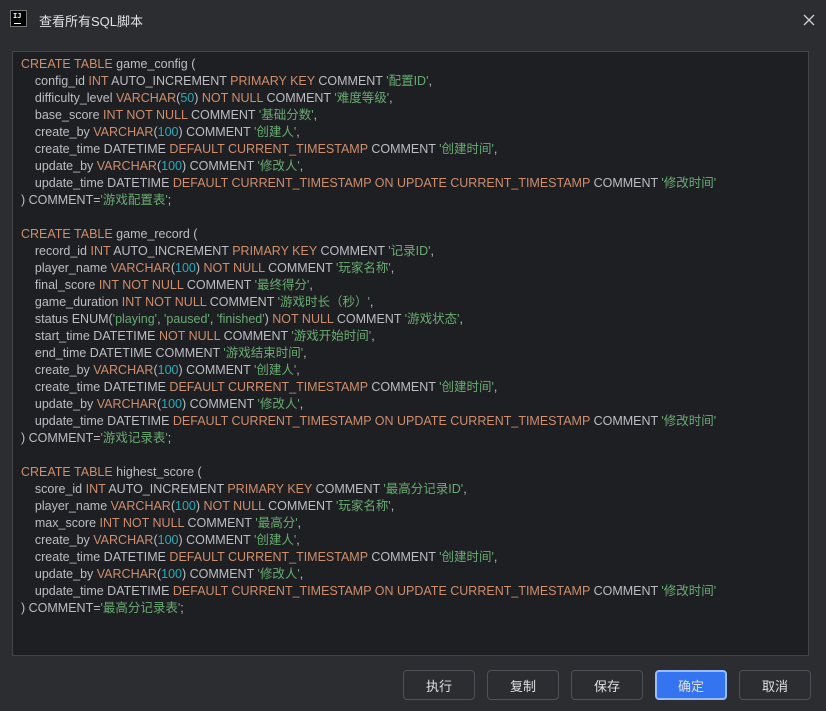 The image size is (826, 711). I want to click on code-token: config_id, so click(55, 81).